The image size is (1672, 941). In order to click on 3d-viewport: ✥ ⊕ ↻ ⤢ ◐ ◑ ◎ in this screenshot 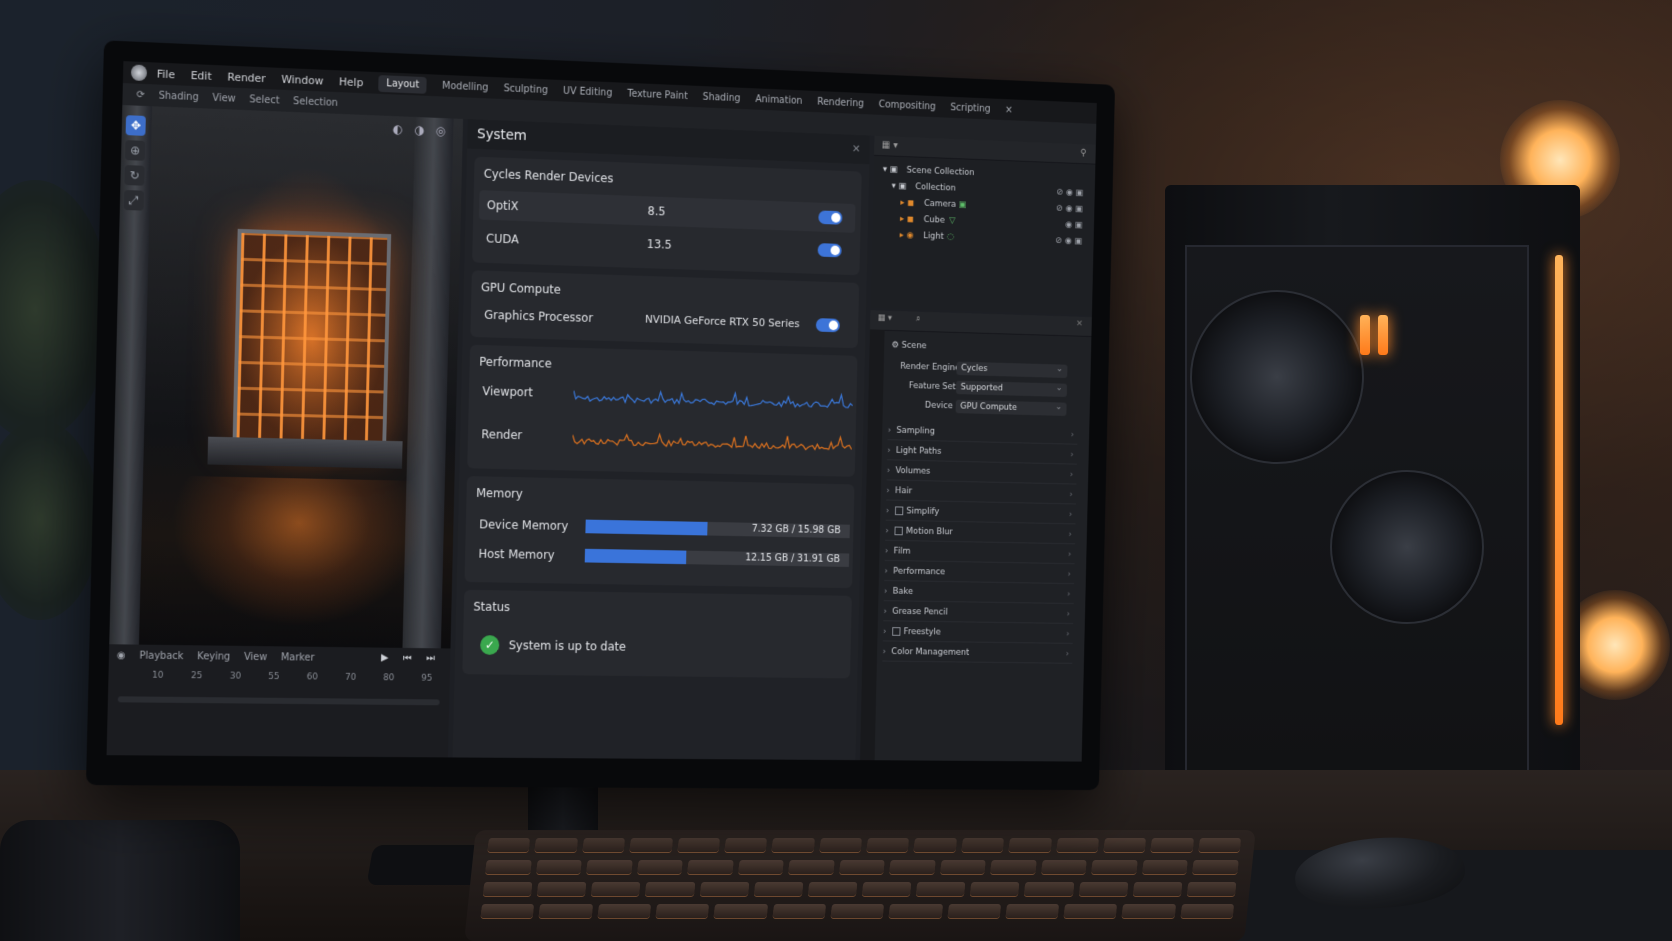, I will do `click(286, 377)`.